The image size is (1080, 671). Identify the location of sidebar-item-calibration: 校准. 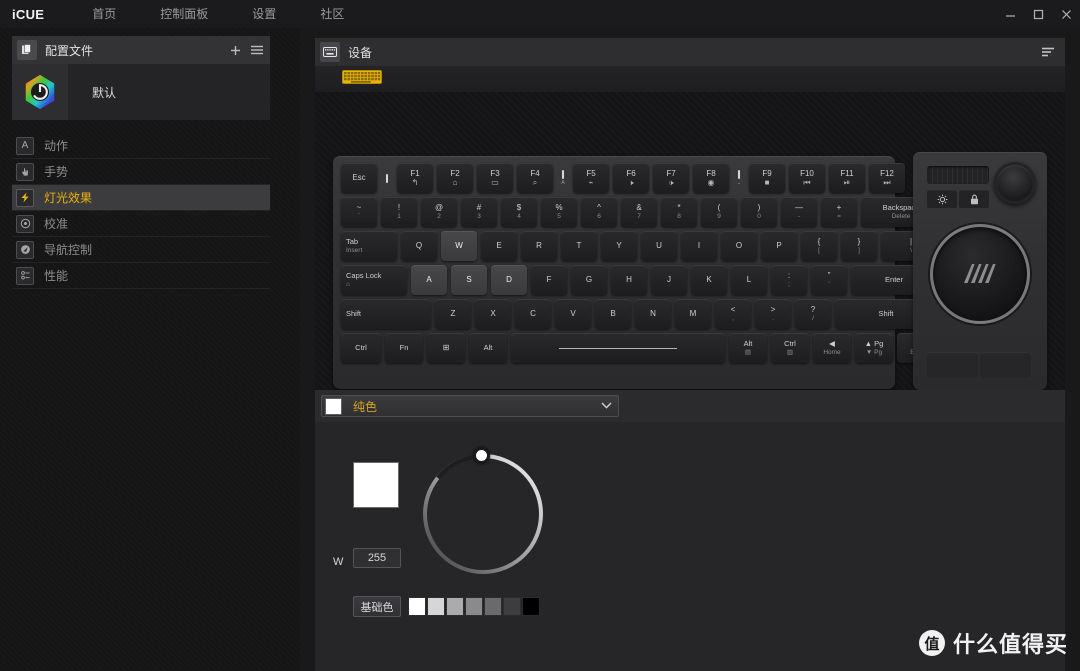
(141, 224).